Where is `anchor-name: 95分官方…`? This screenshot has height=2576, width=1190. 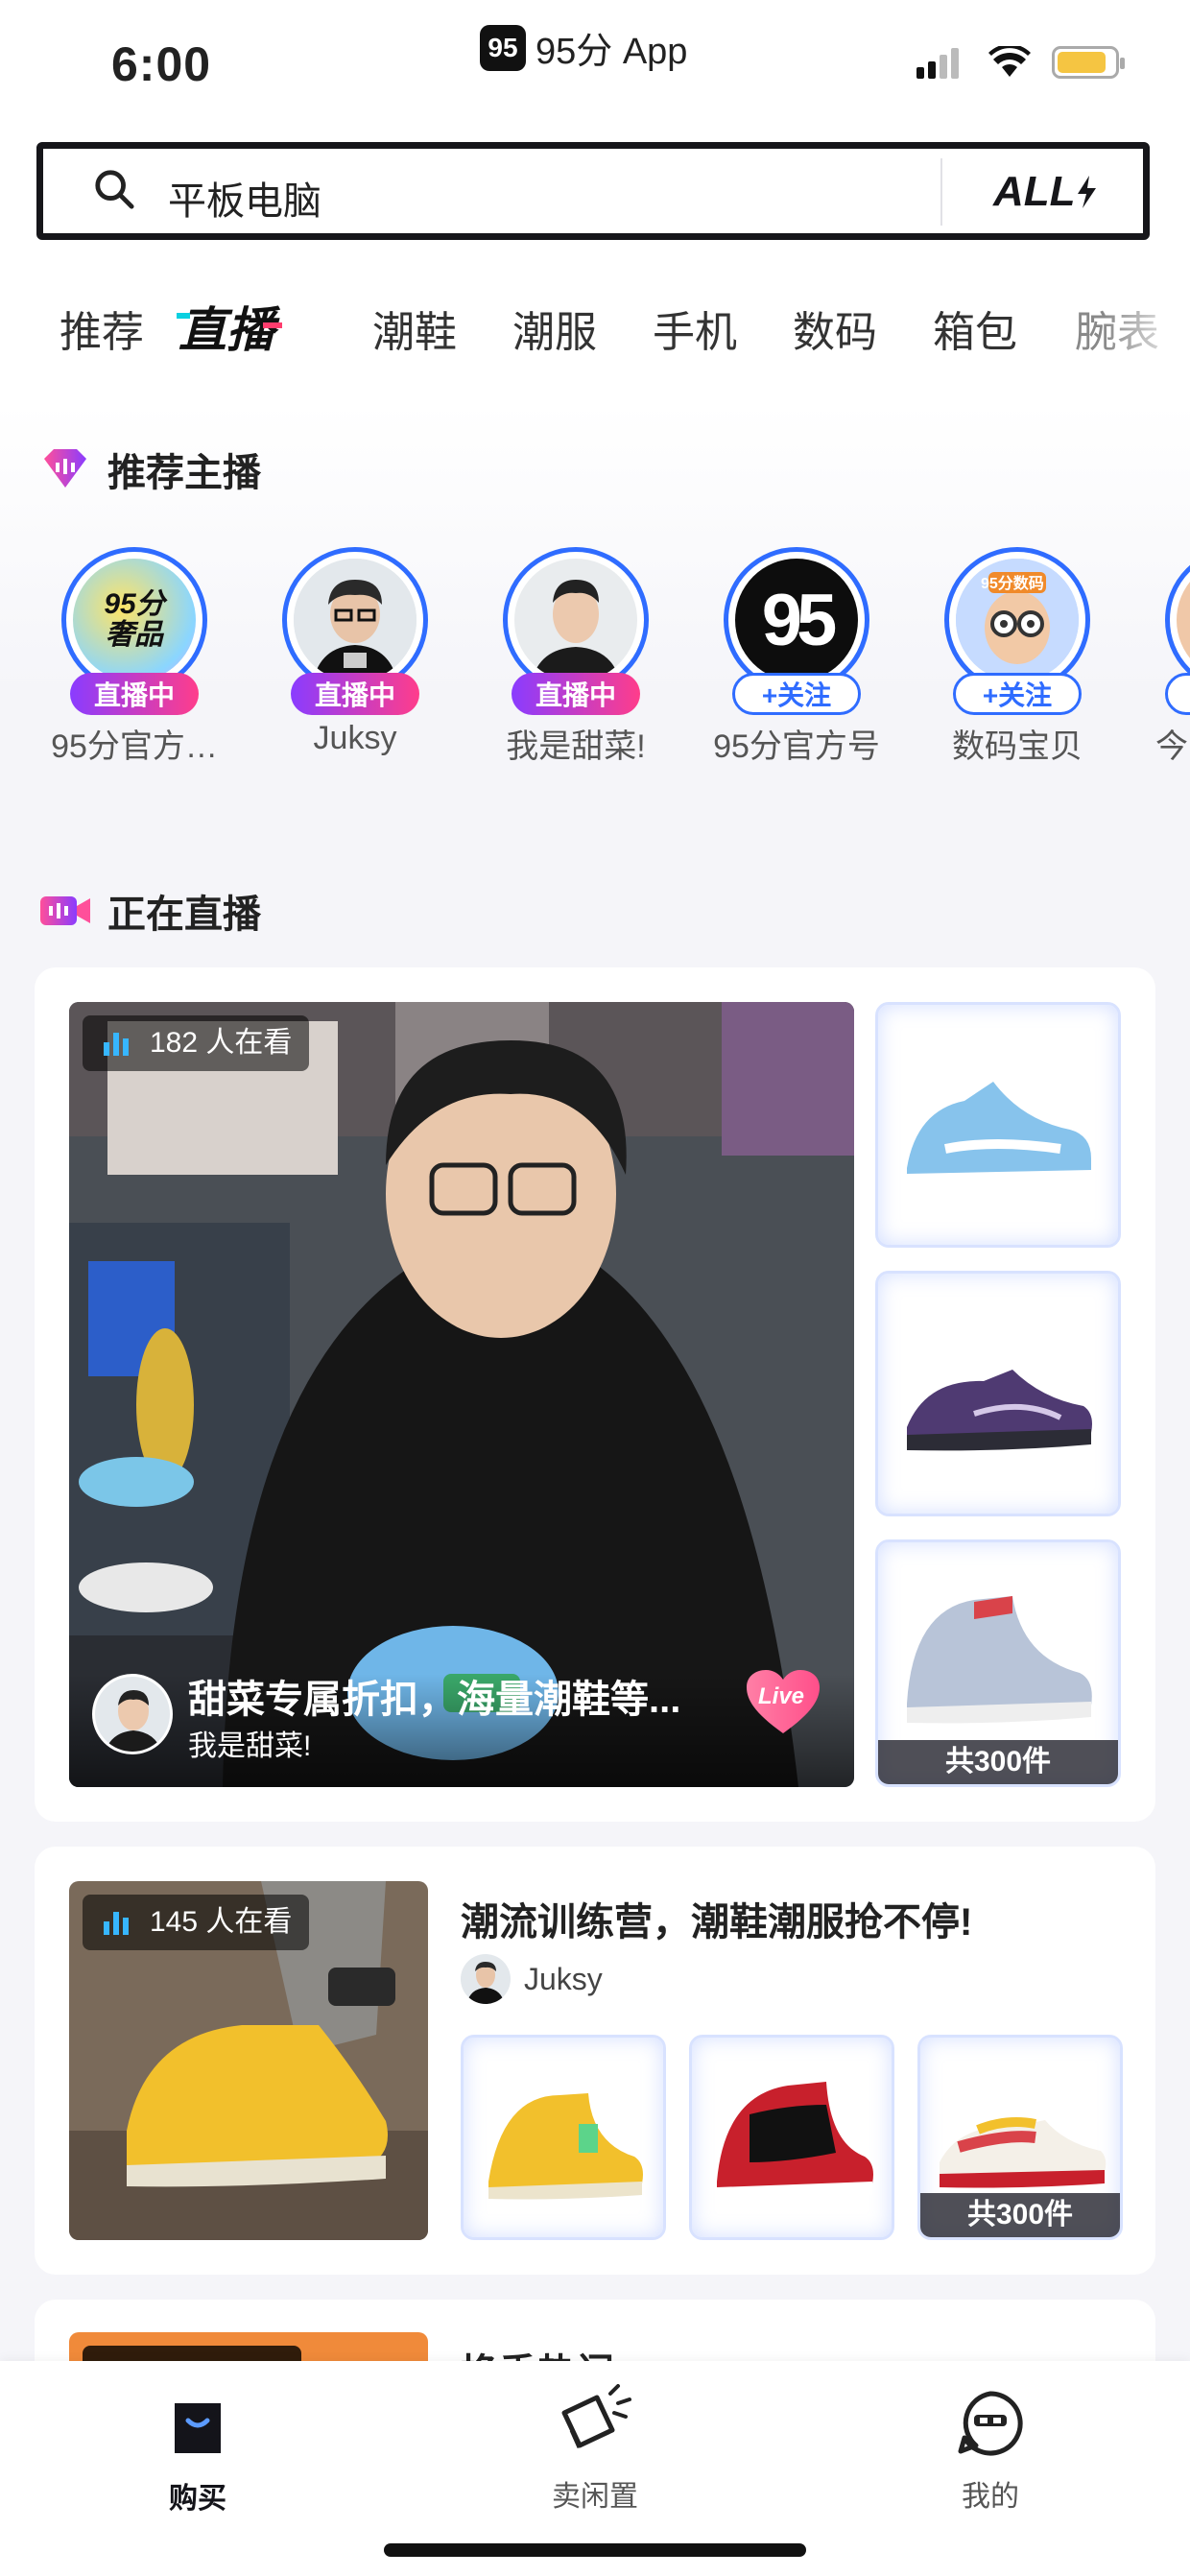
anchor-name: 95分官方… is located at coordinates (135, 746).